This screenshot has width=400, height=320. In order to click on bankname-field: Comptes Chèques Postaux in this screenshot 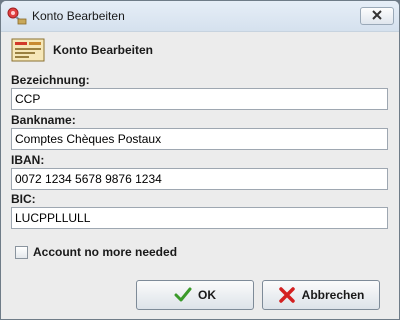, I will do `click(199, 139)`.